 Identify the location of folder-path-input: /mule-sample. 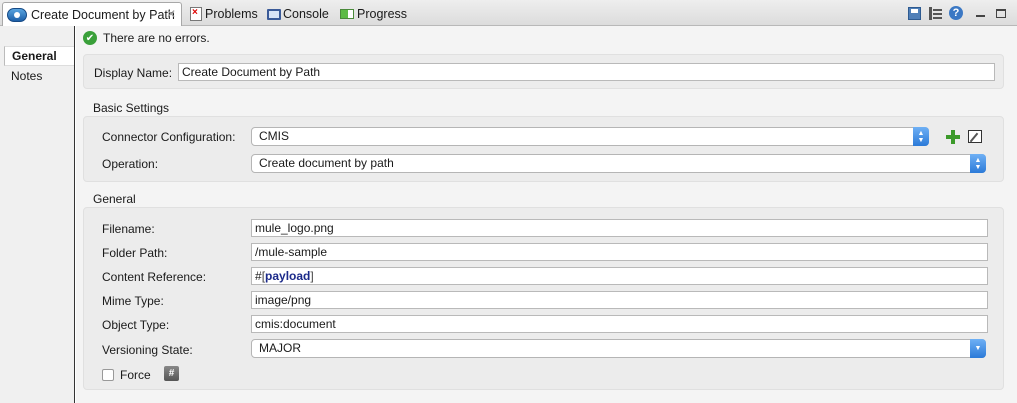
(619, 252).